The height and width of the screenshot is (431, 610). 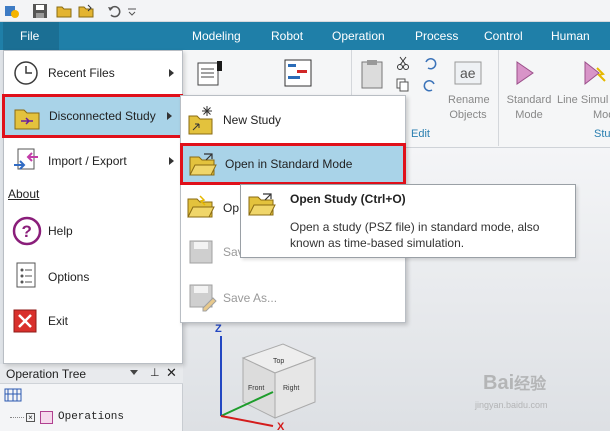 What do you see at coordinates (289, 164) in the screenshot?
I see `open-standard-mode-label: Open in Standard Mode` at bounding box center [289, 164].